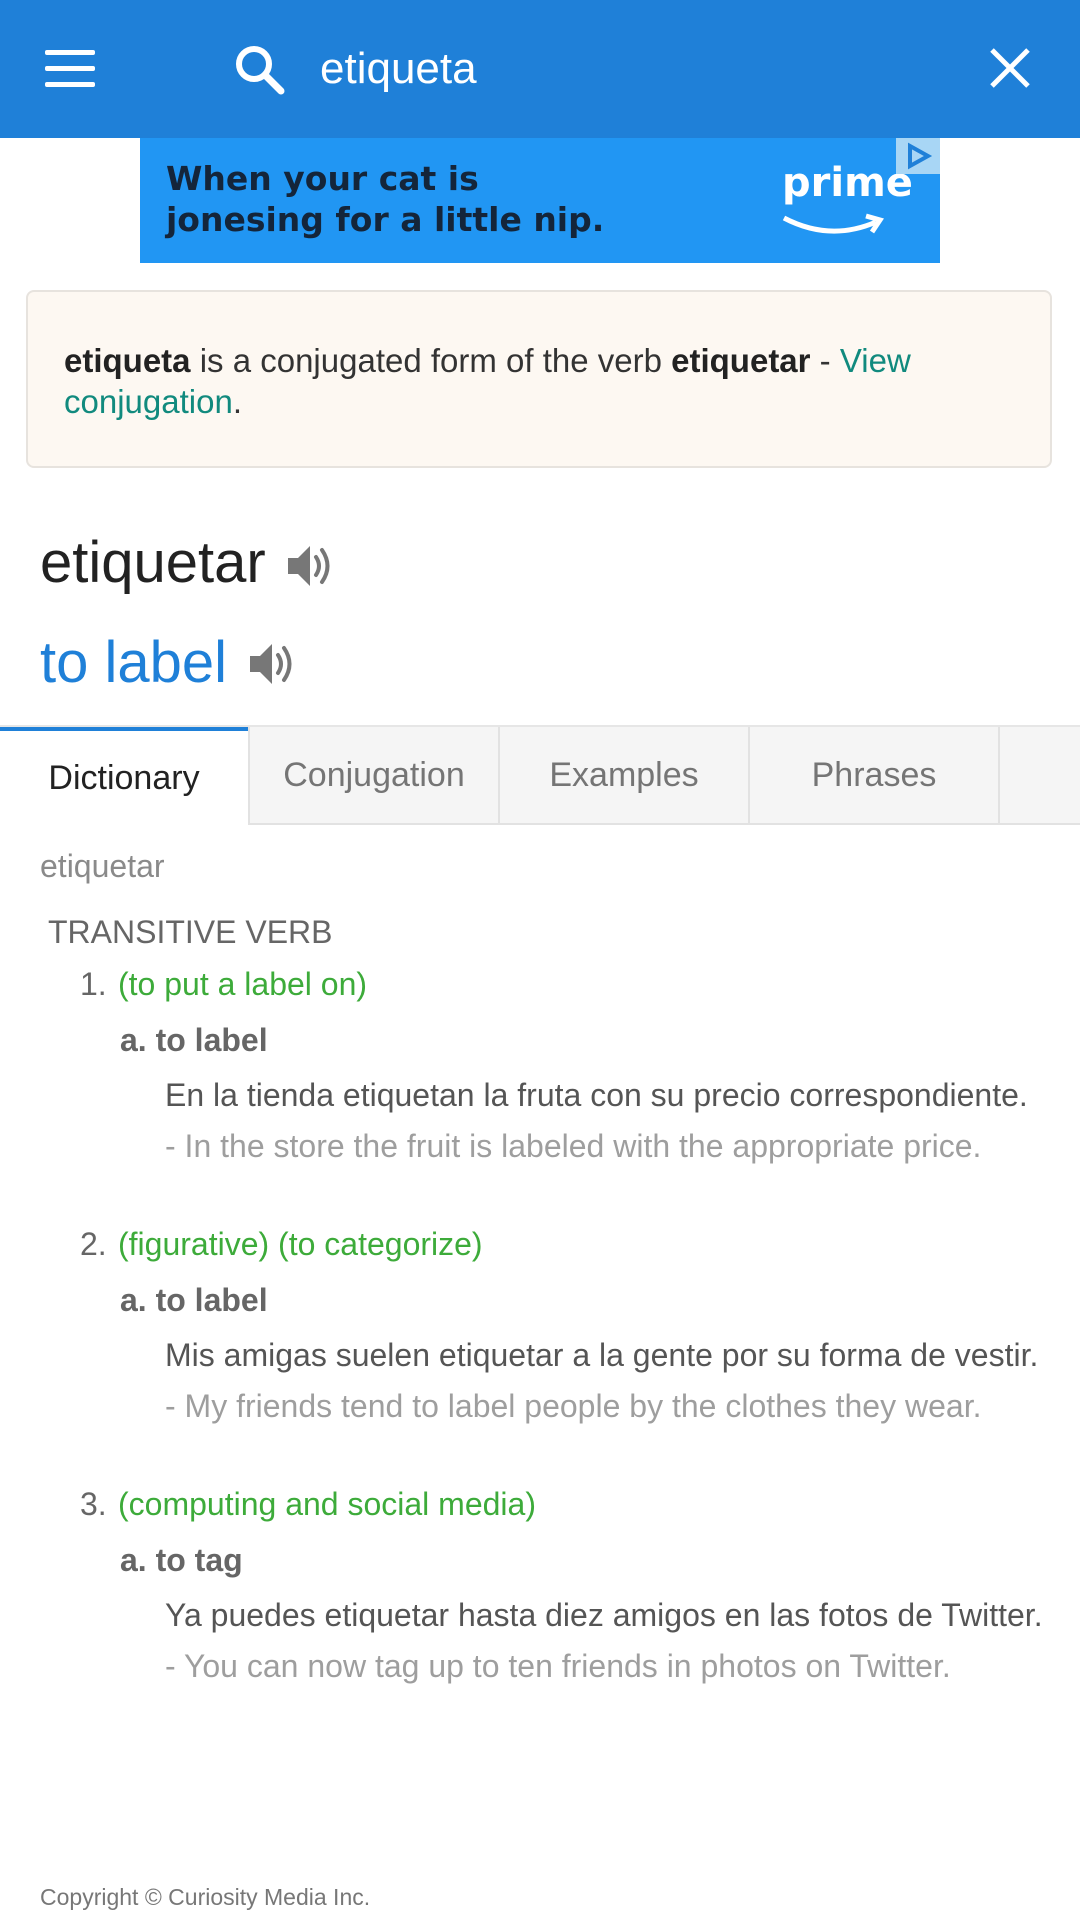 The width and height of the screenshot is (1080, 1930). What do you see at coordinates (873, 776) in the screenshot?
I see `tab-phrases: Phrases` at bounding box center [873, 776].